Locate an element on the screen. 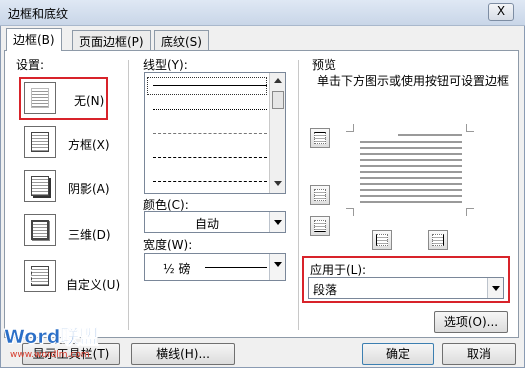  left-border-button is located at coordinates (382, 240).